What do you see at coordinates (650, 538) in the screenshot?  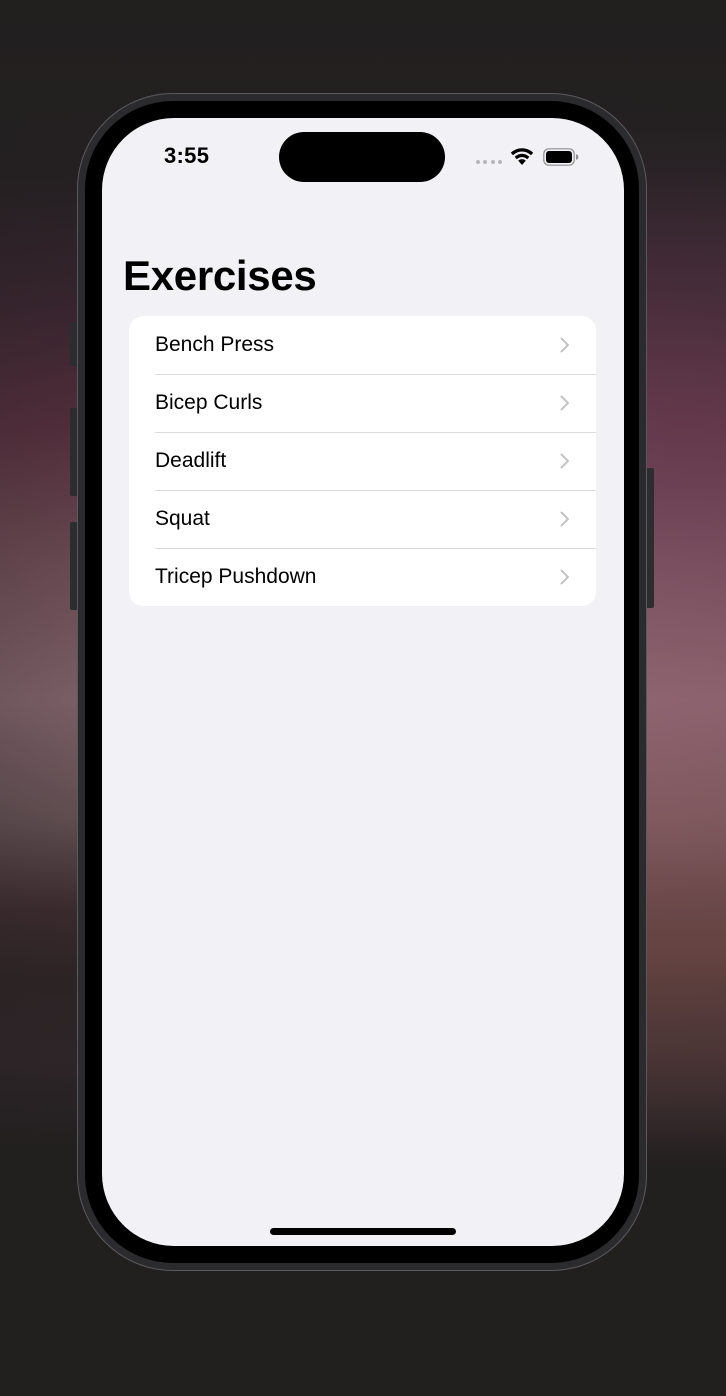 I see `side-power-button` at bounding box center [650, 538].